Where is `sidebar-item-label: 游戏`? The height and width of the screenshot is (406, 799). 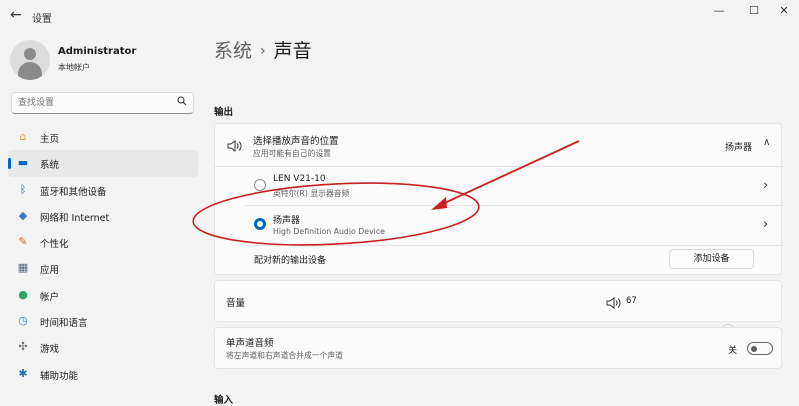 sidebar-item-label: 游戏 is located at coordinates (50, 350).